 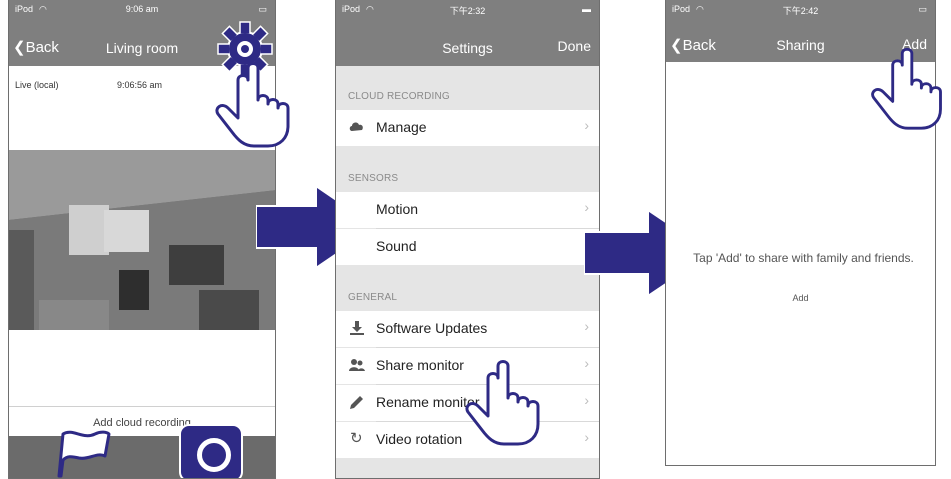 I want to click on status-time: 下午2:42, so click(x=800, y=11).